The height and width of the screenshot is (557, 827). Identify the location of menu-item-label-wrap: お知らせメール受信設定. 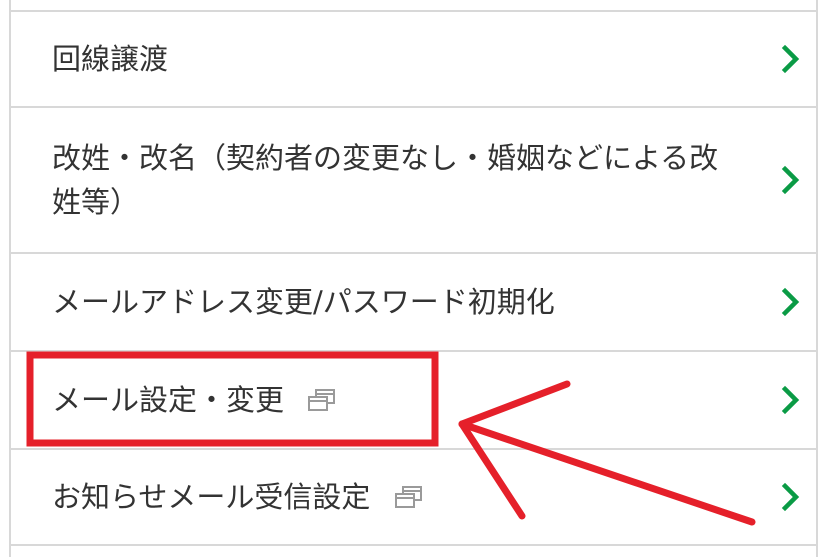
(238, 497).